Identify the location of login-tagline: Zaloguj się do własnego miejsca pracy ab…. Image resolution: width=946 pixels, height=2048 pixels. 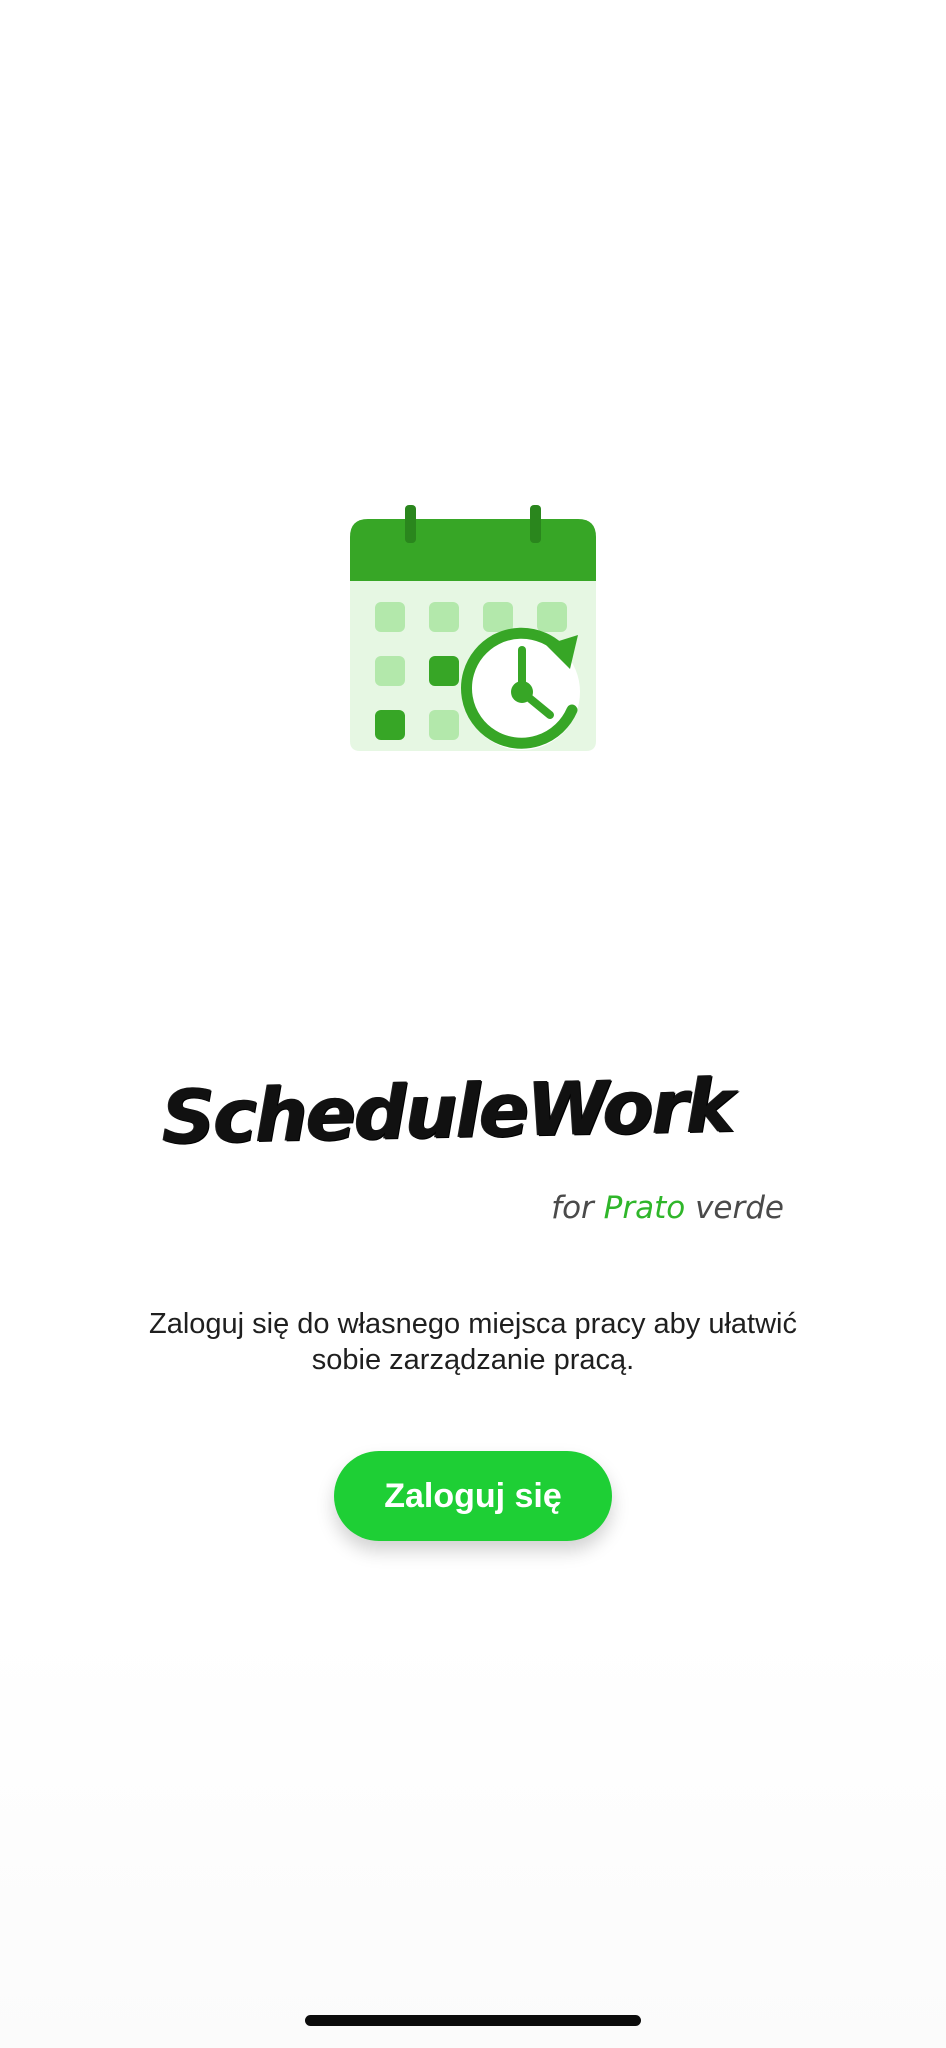
(473, 1342).